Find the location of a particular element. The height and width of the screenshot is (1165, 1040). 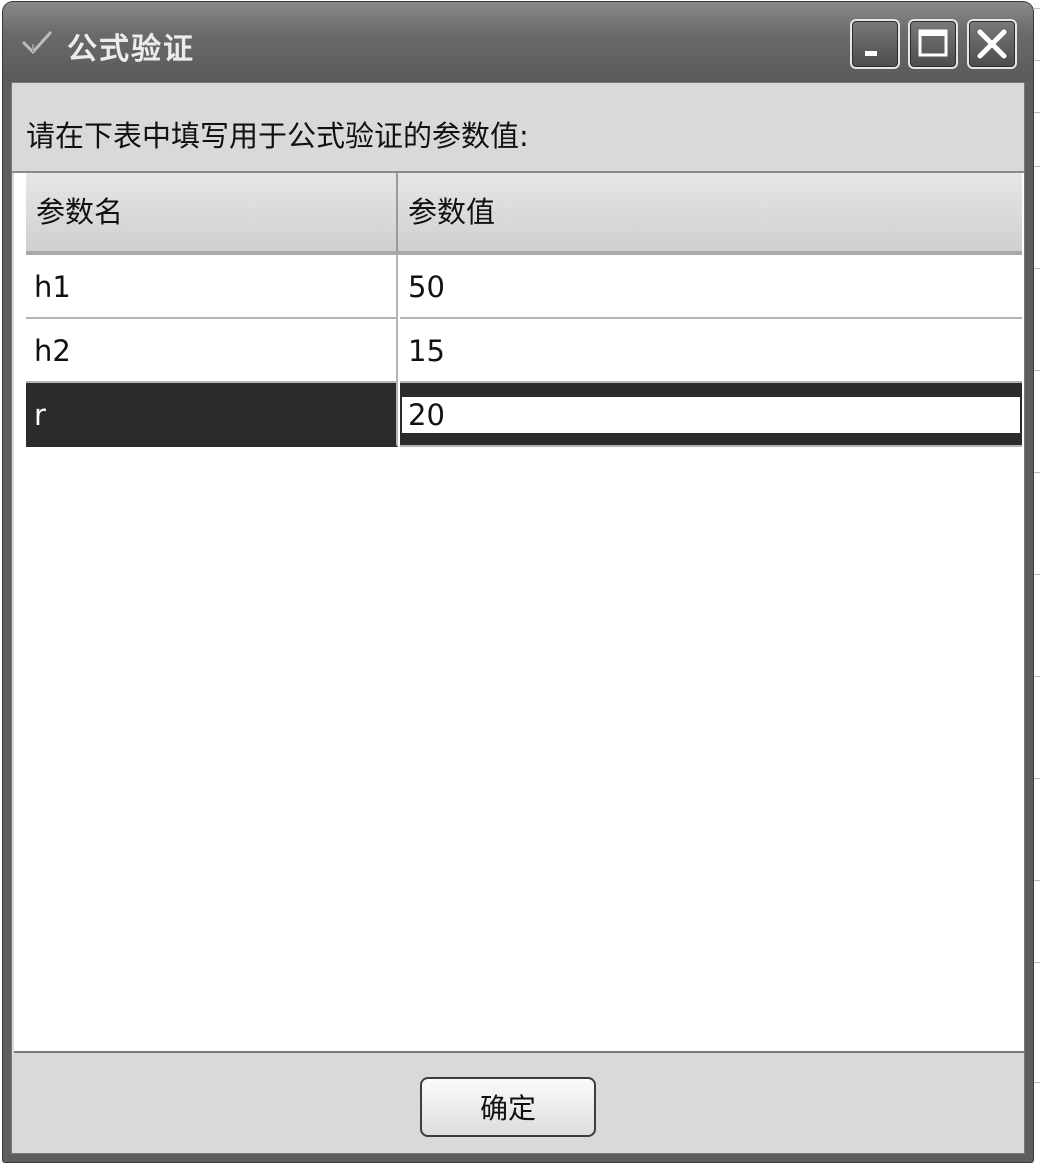

table-row-selected: r is located at coordinates (524, 415).